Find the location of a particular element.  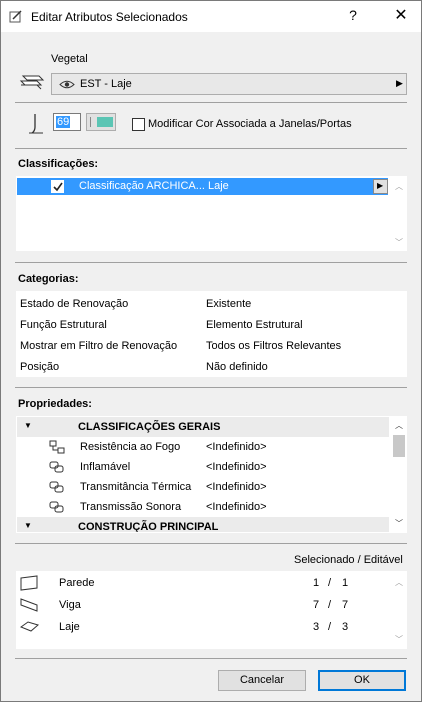

classification-checkbox is located at coordinates (57, 186).